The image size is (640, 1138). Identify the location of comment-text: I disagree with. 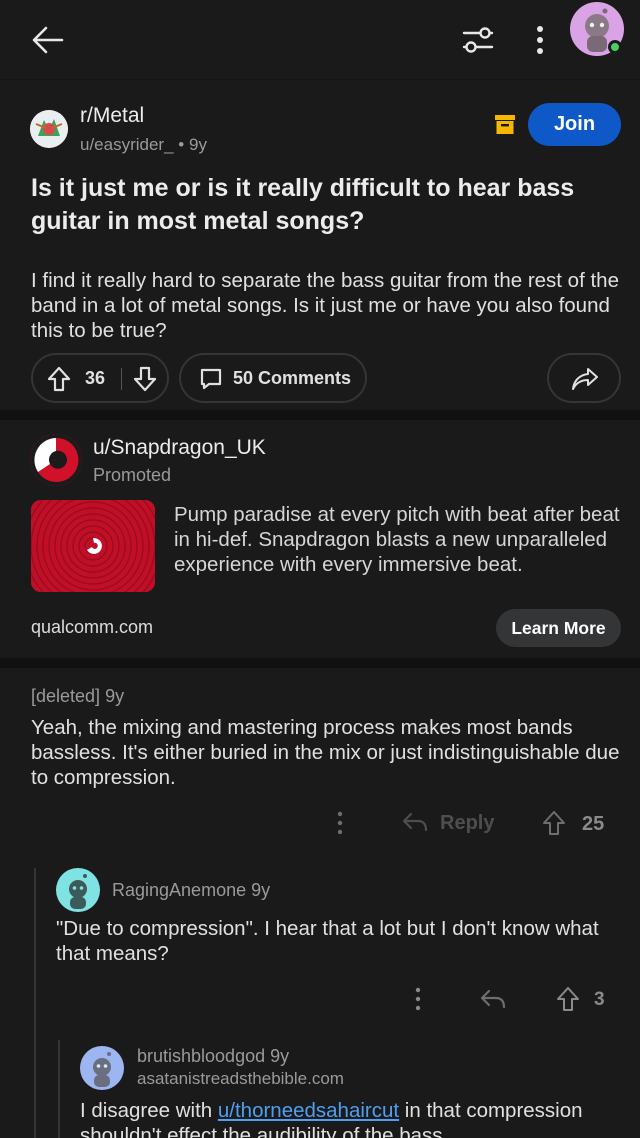
(149, 1110).